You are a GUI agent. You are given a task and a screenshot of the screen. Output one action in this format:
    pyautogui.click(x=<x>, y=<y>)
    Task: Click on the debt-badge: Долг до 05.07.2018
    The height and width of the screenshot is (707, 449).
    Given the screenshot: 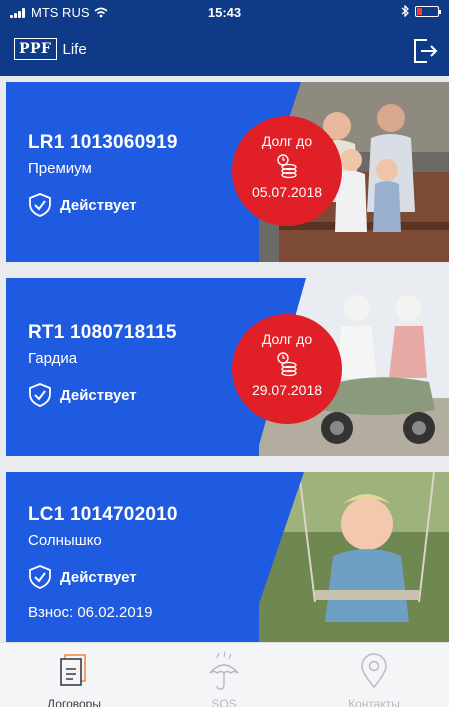 What is the action you would take?
    pyautogui.click(x=287, y=171)
    